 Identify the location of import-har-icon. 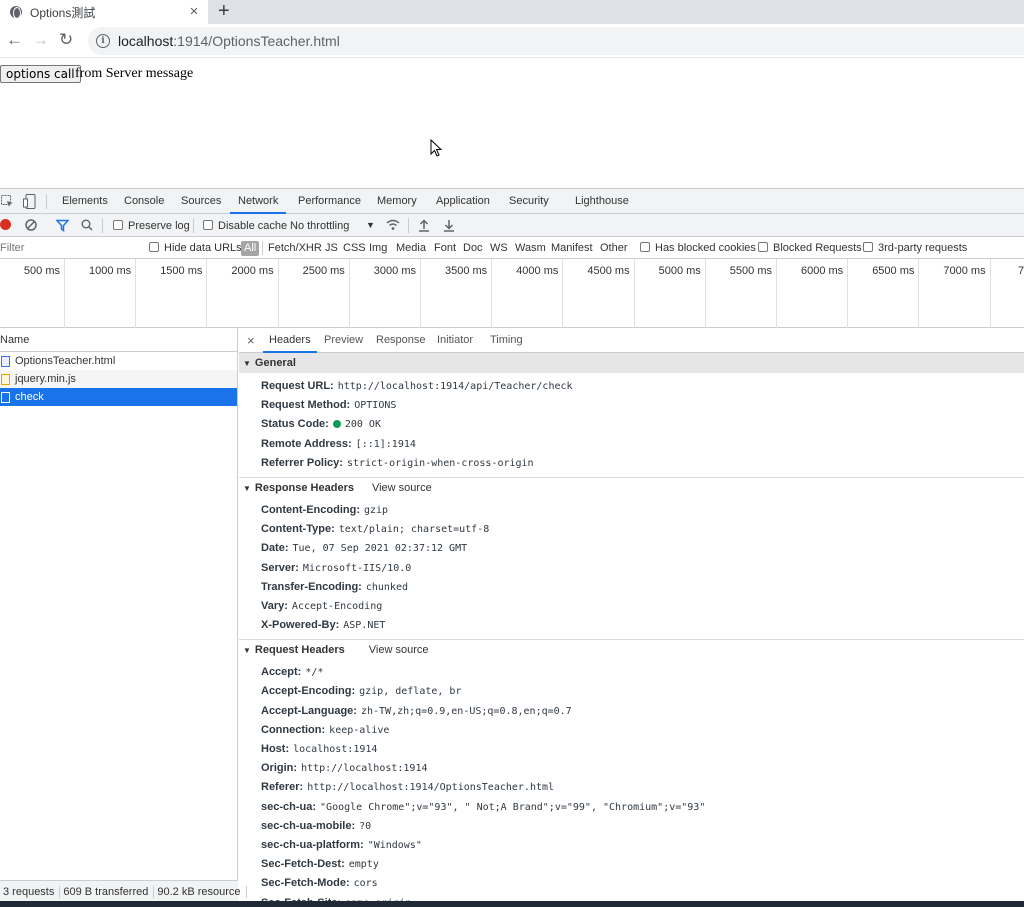
(424, 225).